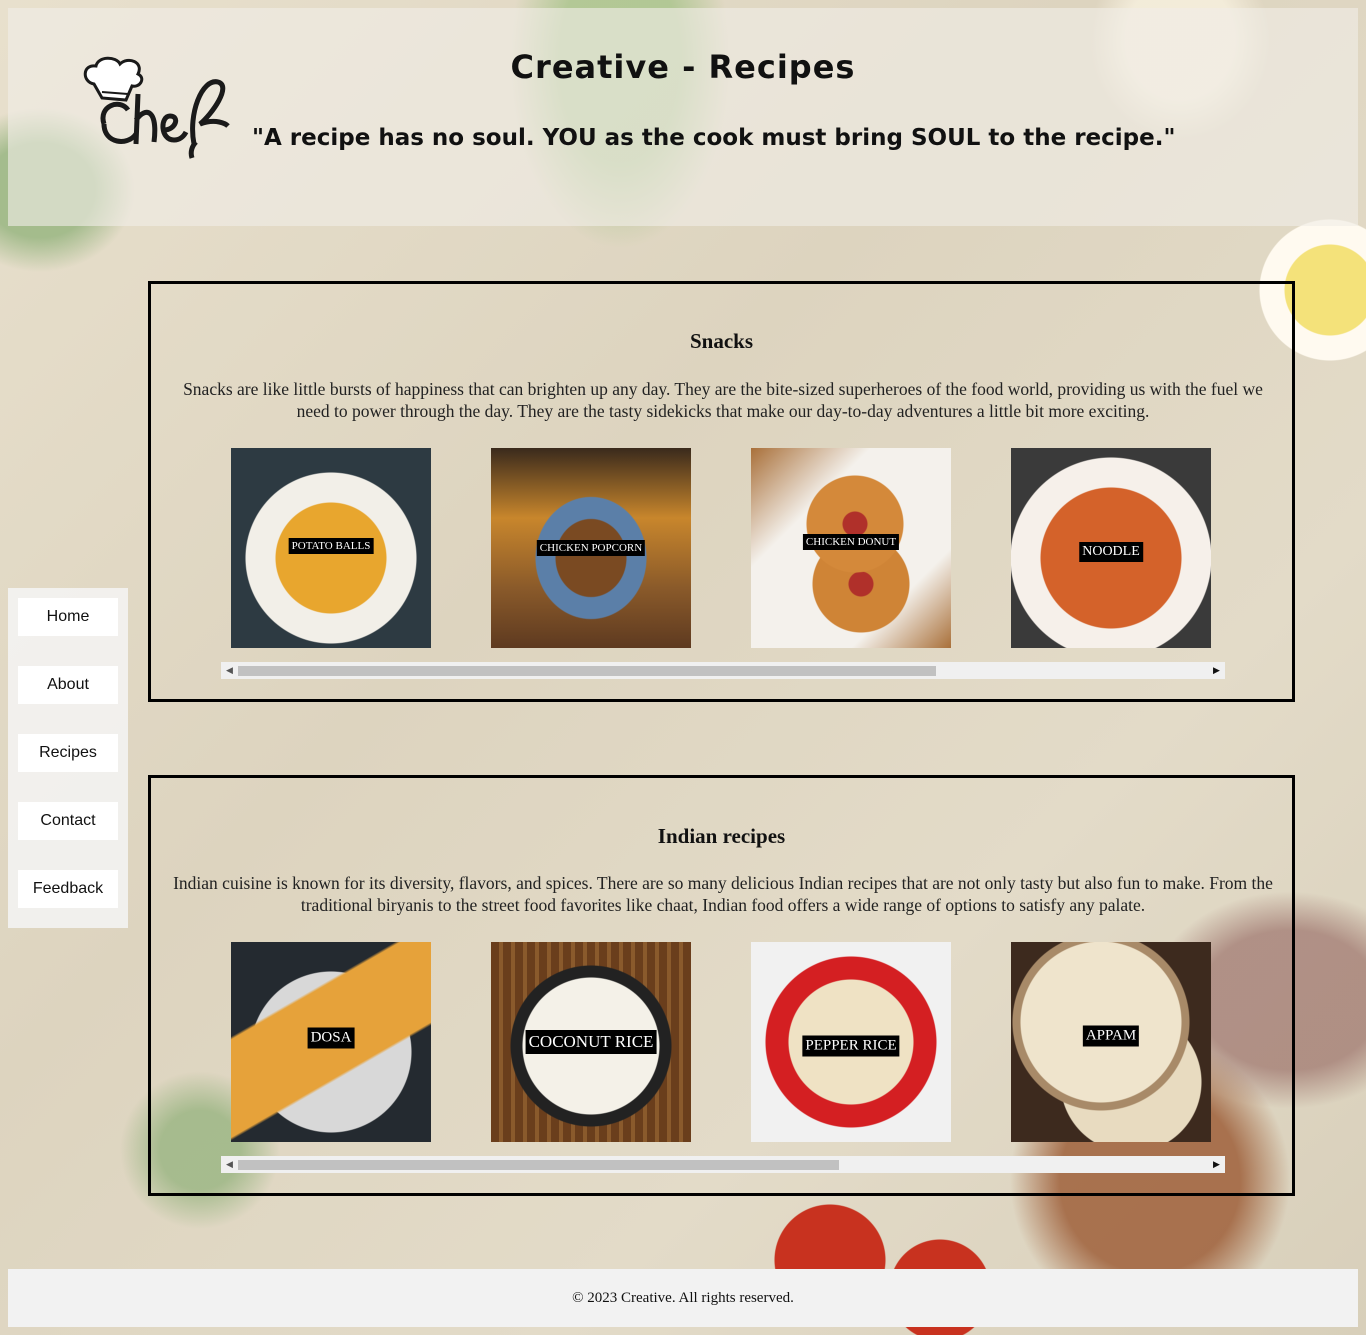 This screenshot has width=1366, height=1335. I want to click on page-title: Creative - Recipes, so click(683, 67).